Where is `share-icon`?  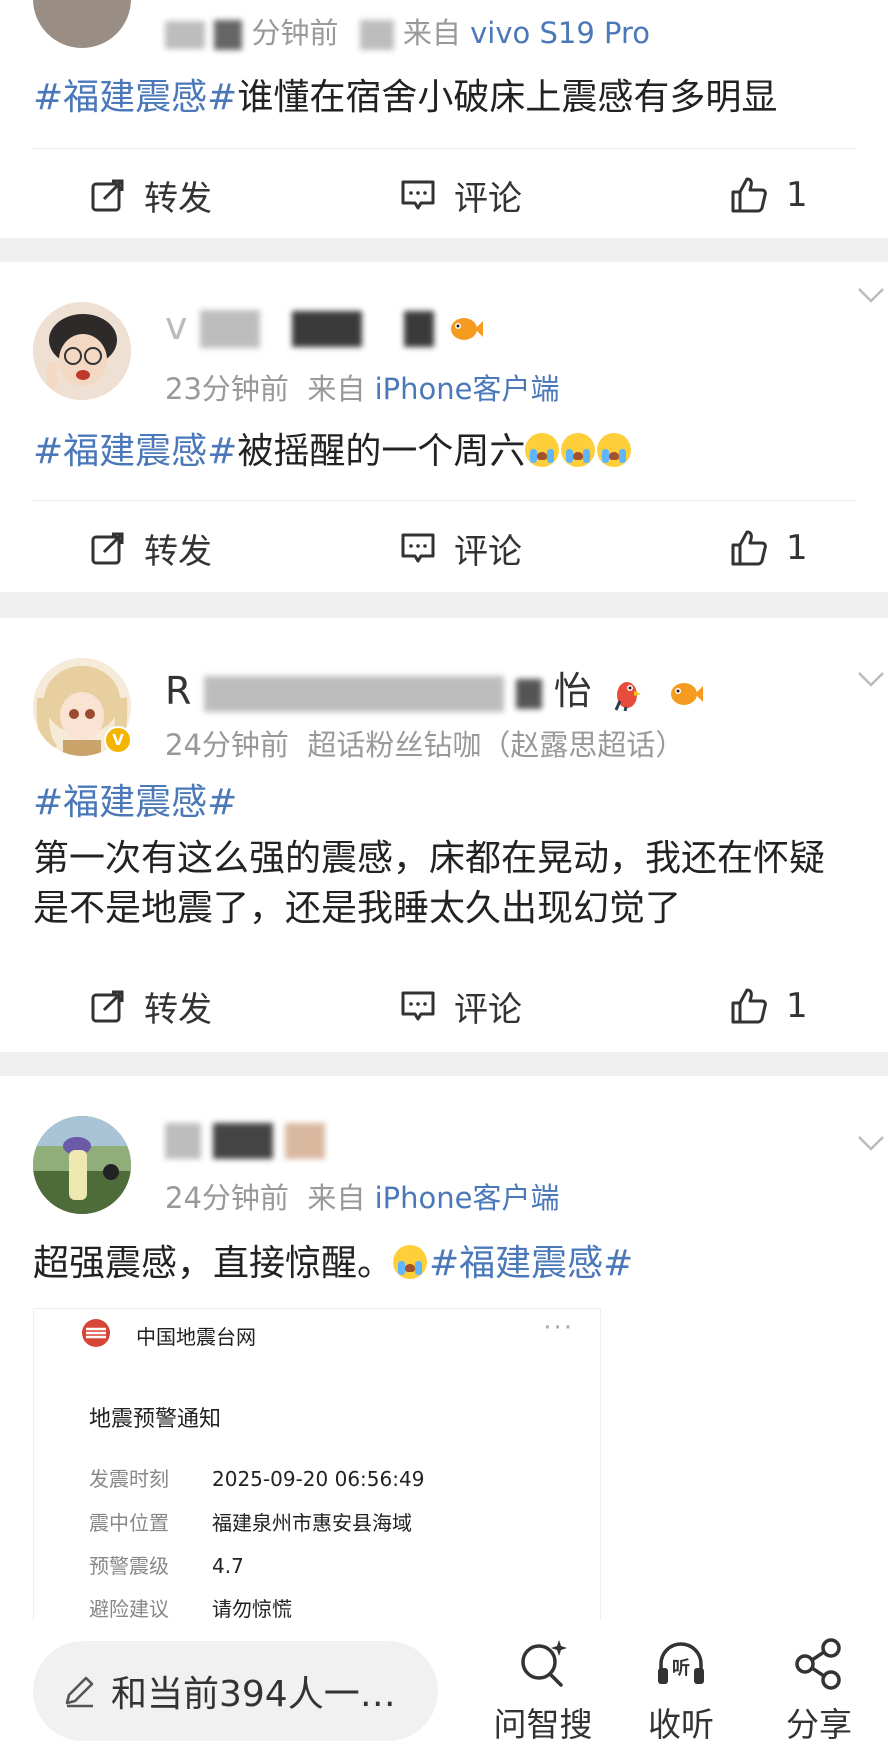 share-icon is located at coordinates (818, 1664).